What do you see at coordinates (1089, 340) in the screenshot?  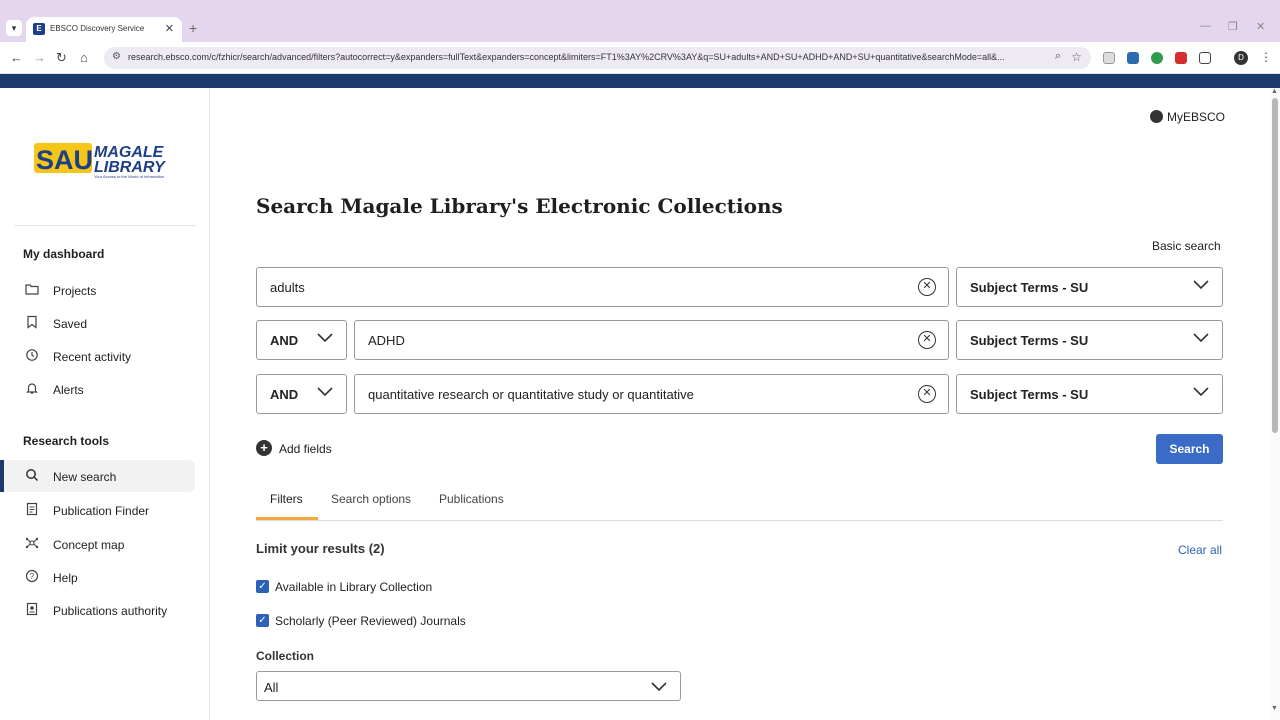 I see `field-select-2: Subject Terms - SU` at bounding box center [1089, 340].